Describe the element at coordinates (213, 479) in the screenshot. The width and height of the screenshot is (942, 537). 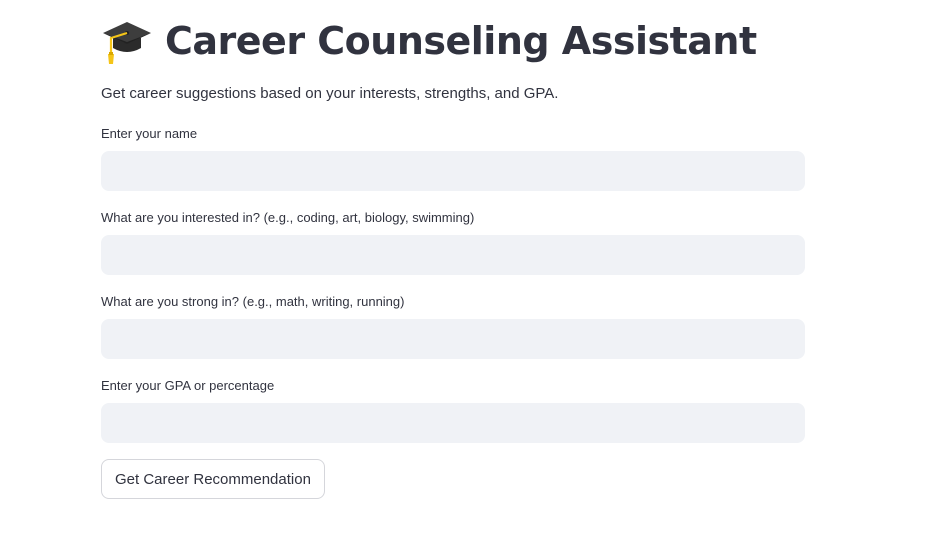
I see `get-career-recommendation-button: Get Career Recommendation` at that location.